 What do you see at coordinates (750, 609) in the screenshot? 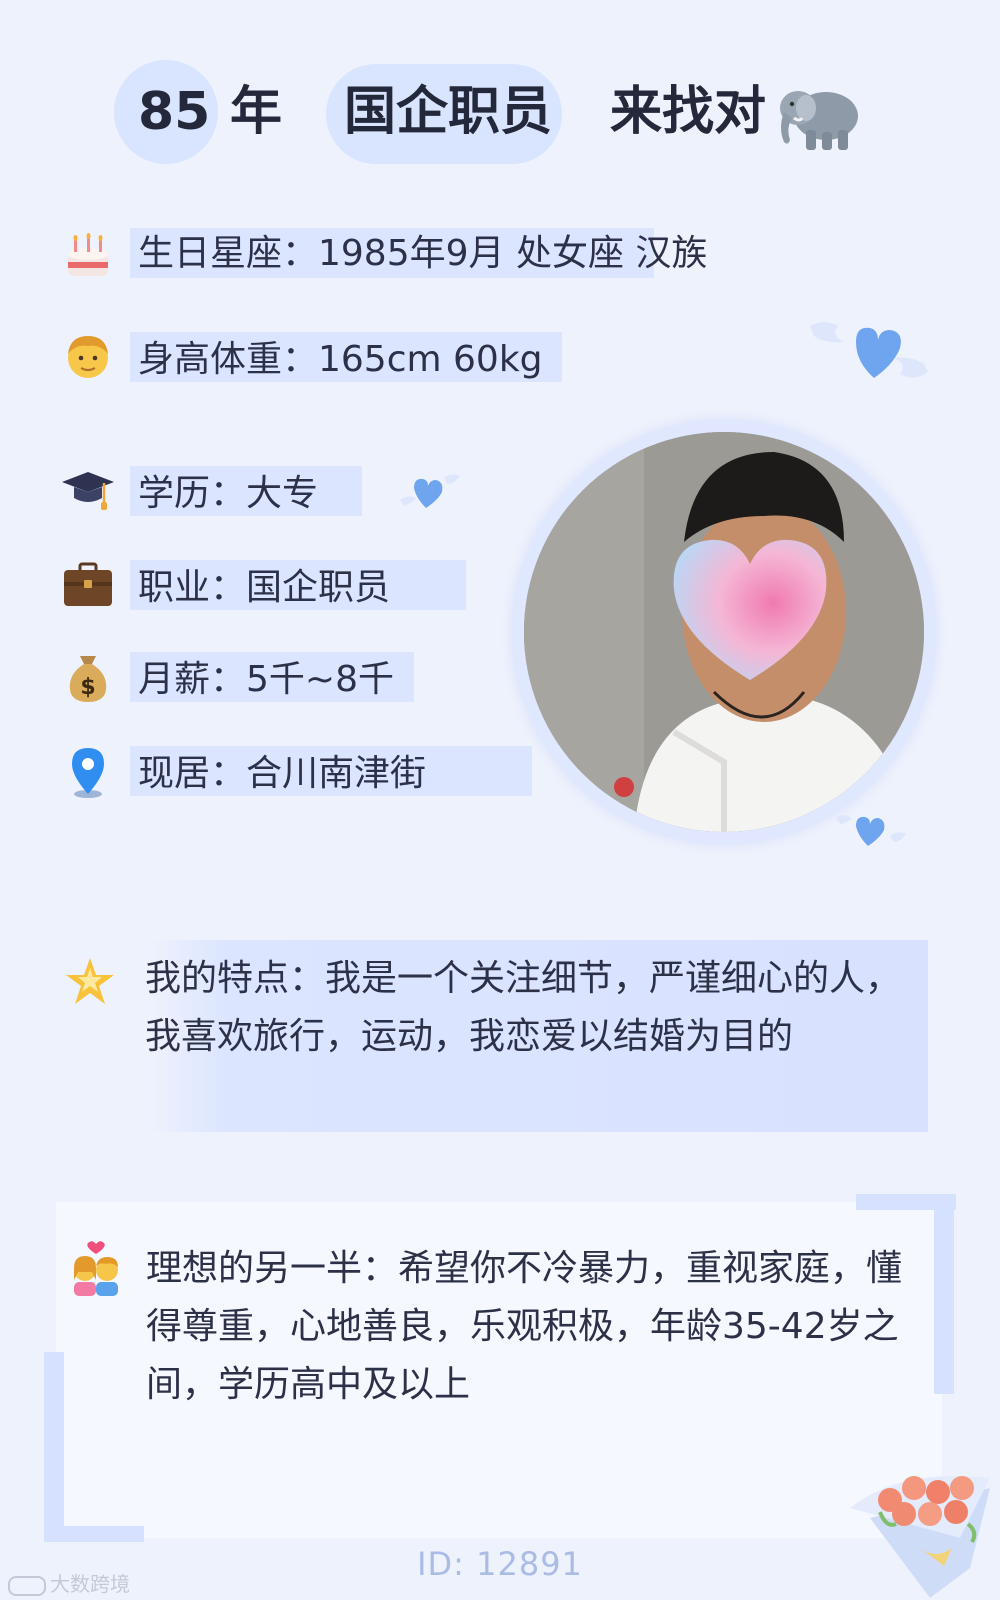
I see `heart-sticker-icon` at bounding box center [750, 609].